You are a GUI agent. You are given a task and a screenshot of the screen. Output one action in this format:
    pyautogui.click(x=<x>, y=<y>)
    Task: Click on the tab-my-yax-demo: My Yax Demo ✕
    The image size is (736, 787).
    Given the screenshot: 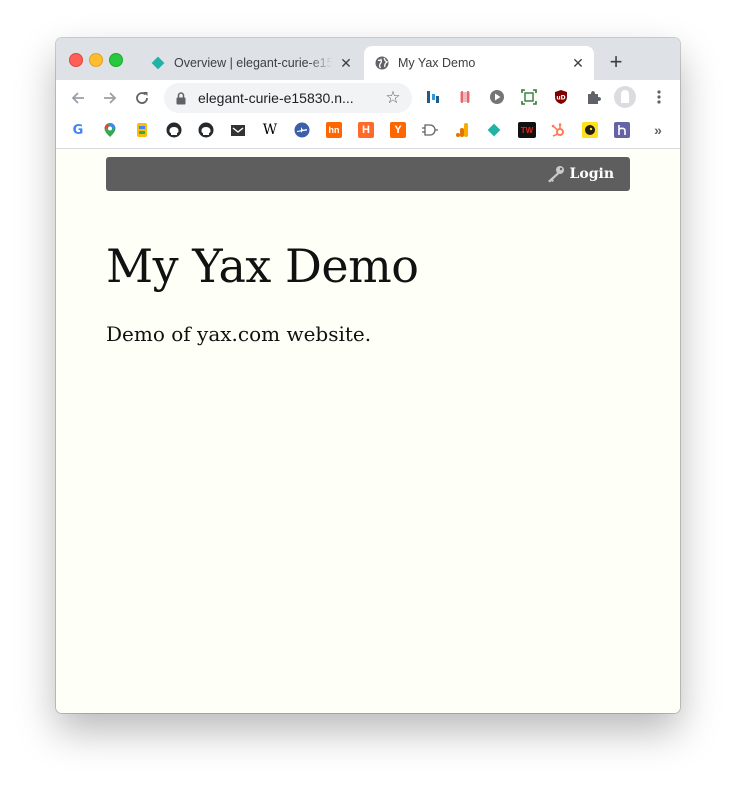 What is the action you would take?
    pyautogui.click(x=479, y=63)
    